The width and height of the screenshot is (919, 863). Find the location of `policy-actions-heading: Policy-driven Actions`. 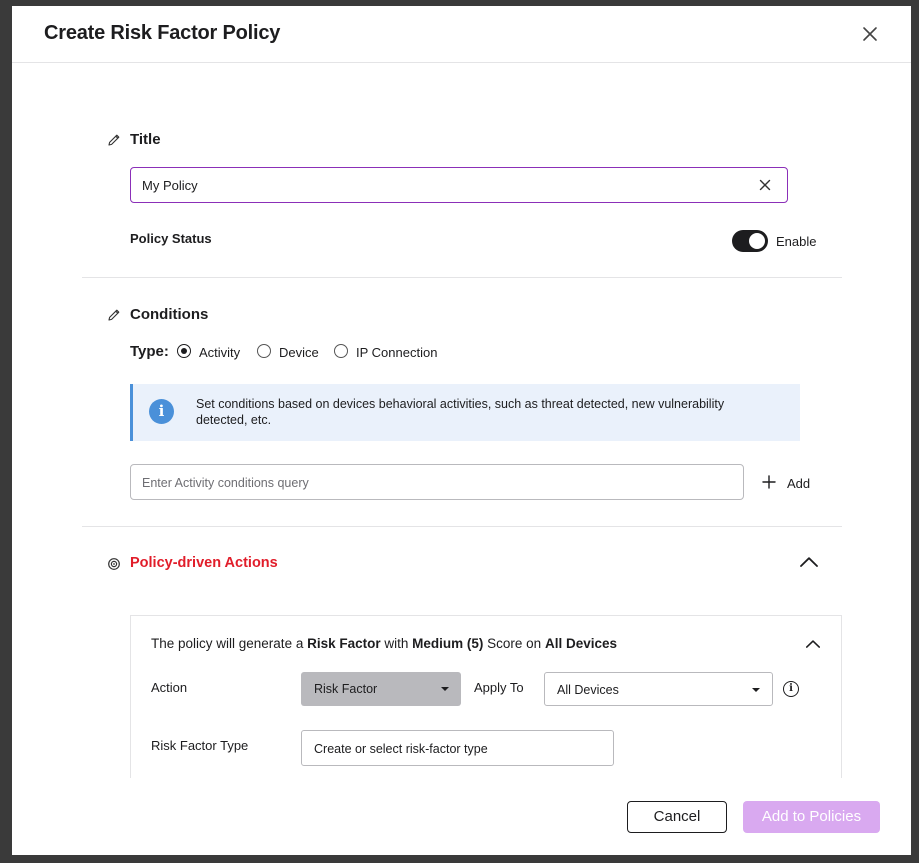

policy-actions-heading: Policy-driven Actions is located at coordinates (204, 563).